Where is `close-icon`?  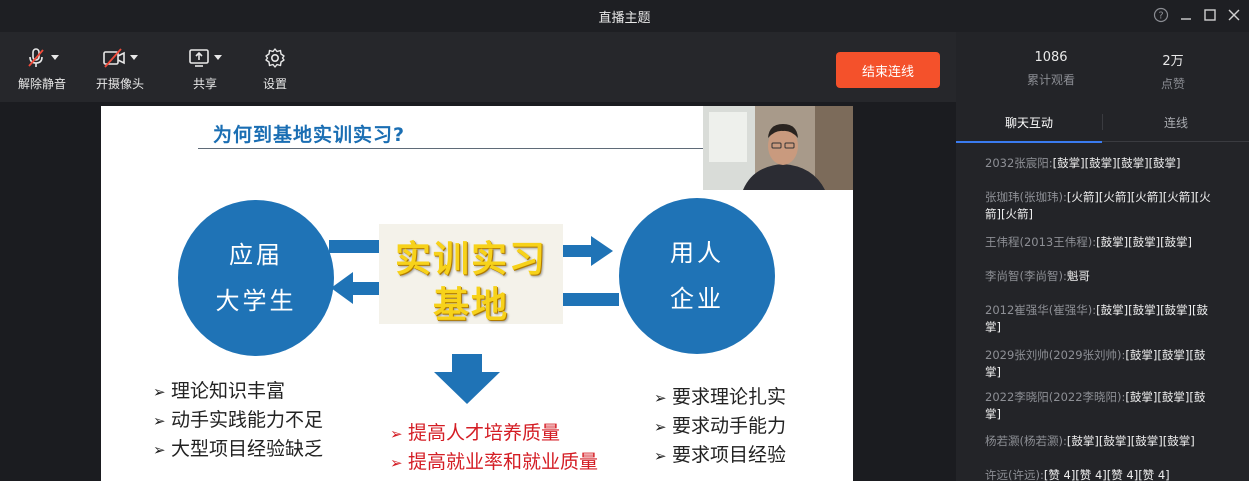 close-icon is located at coordinates (1234, 15).